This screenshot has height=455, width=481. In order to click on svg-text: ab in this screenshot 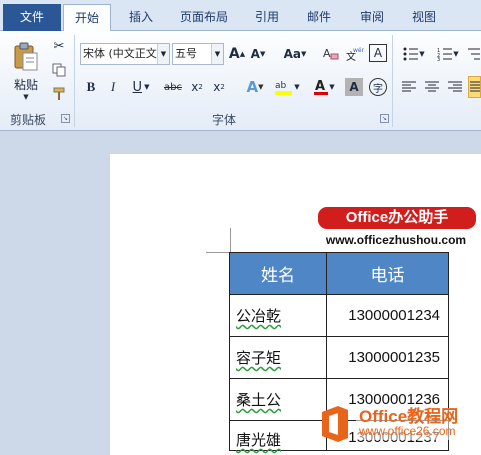, I will do `click(281, 86)`.